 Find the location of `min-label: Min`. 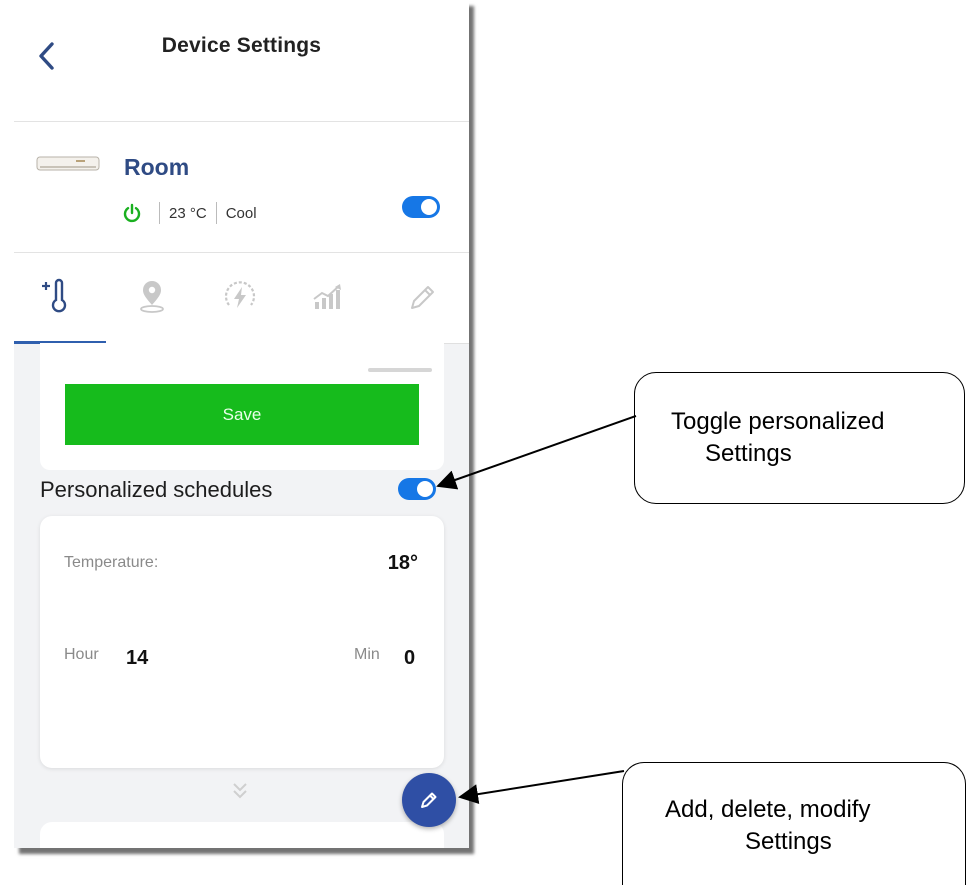

min-label: Min is located at coordinates (367, 654).